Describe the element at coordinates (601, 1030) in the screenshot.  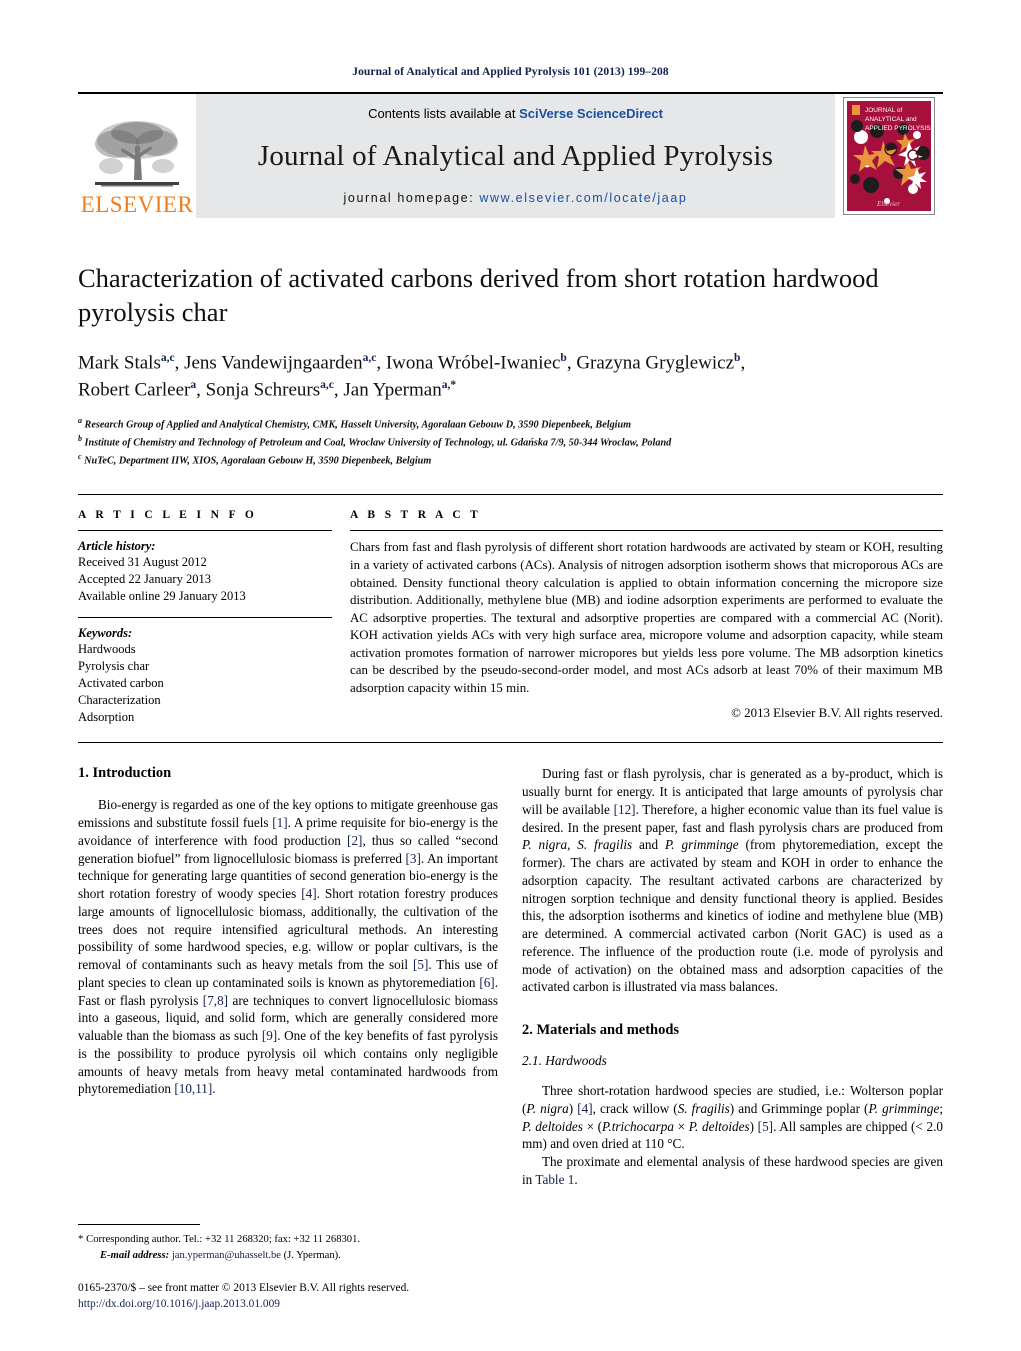
I see `section-heading-materials-methods: 2. Materials and methods` at that location.